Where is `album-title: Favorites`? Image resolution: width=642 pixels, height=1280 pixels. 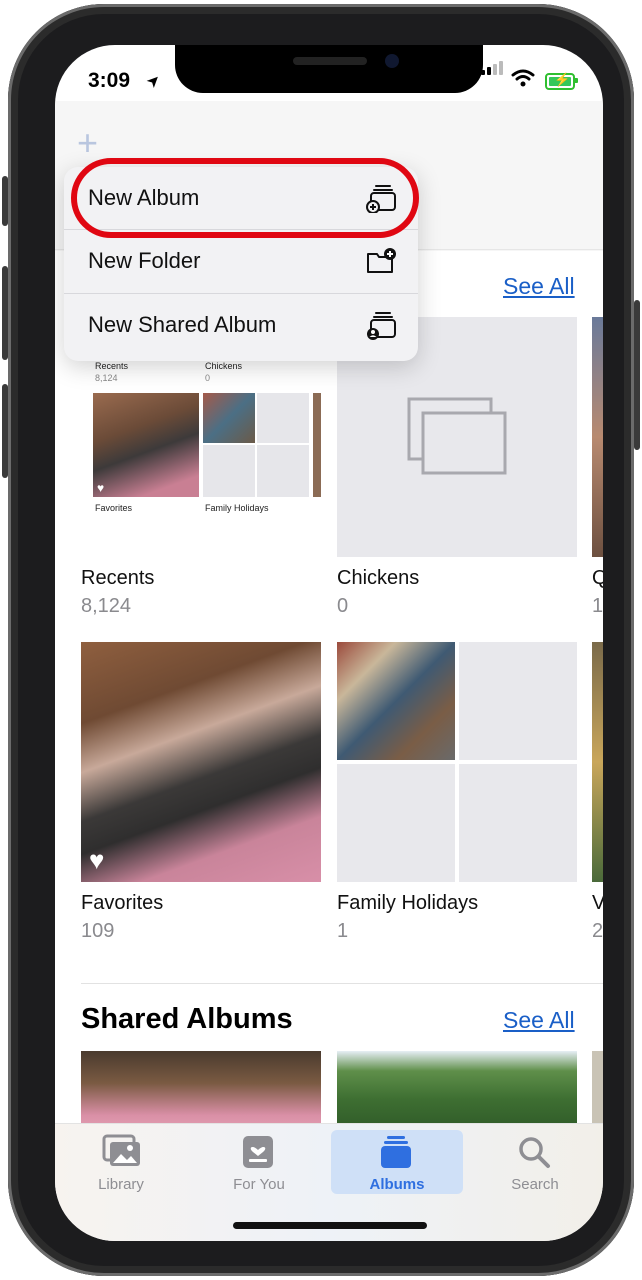 album-title: Favorites is located at coordinates (122, 903).